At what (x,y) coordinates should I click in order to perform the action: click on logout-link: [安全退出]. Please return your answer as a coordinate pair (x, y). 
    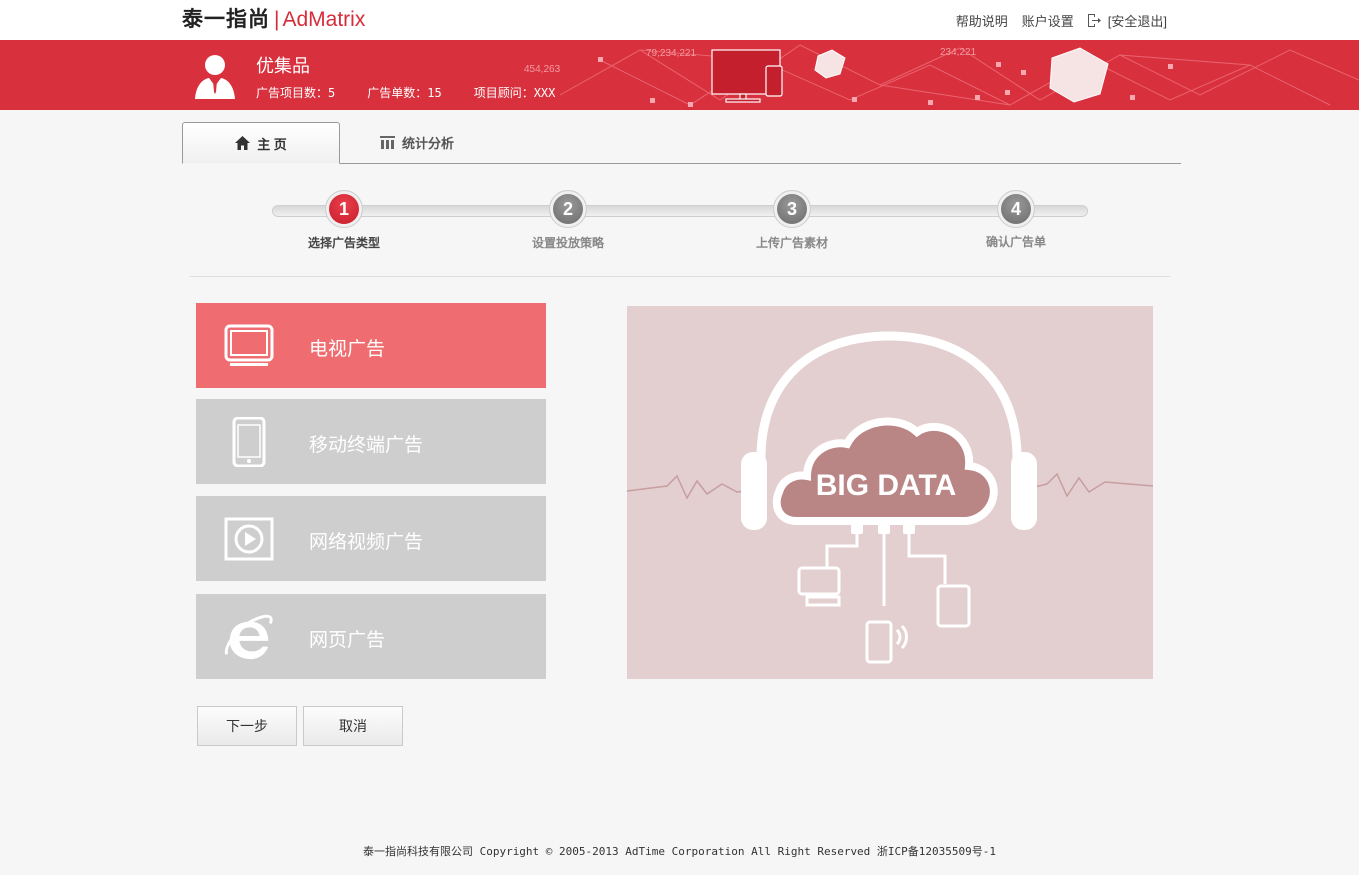
    Looking at the image, I should click on (1126, 20).